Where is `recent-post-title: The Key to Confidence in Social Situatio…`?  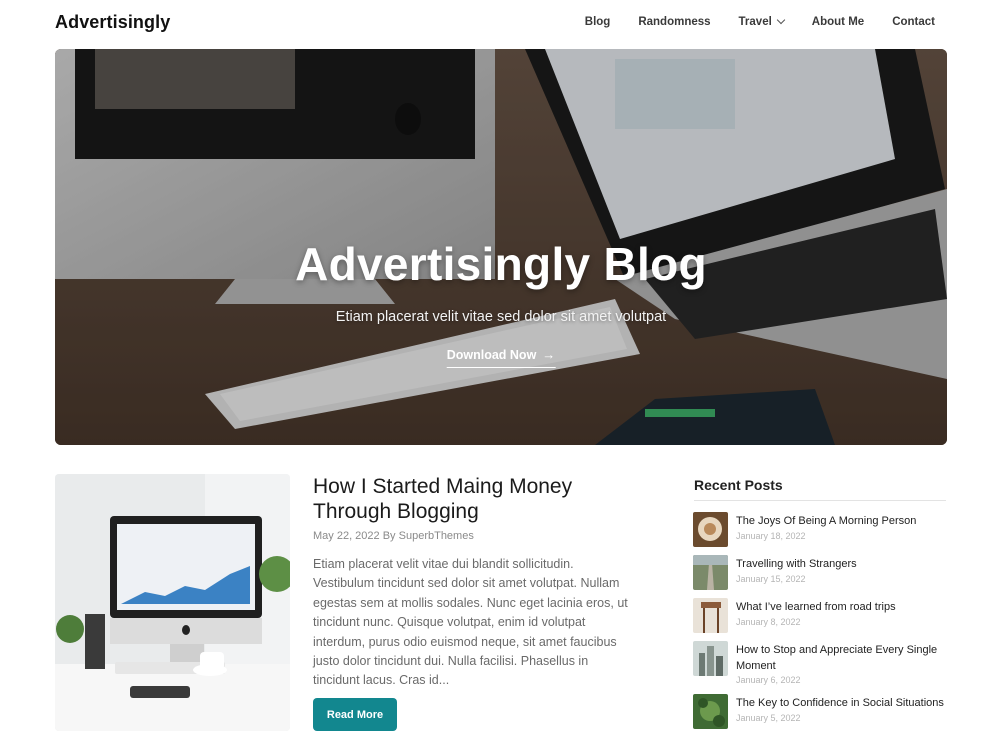
recent-post-title: The Key to Confidence in Social Situatio… is located at coordinates (841, 704).